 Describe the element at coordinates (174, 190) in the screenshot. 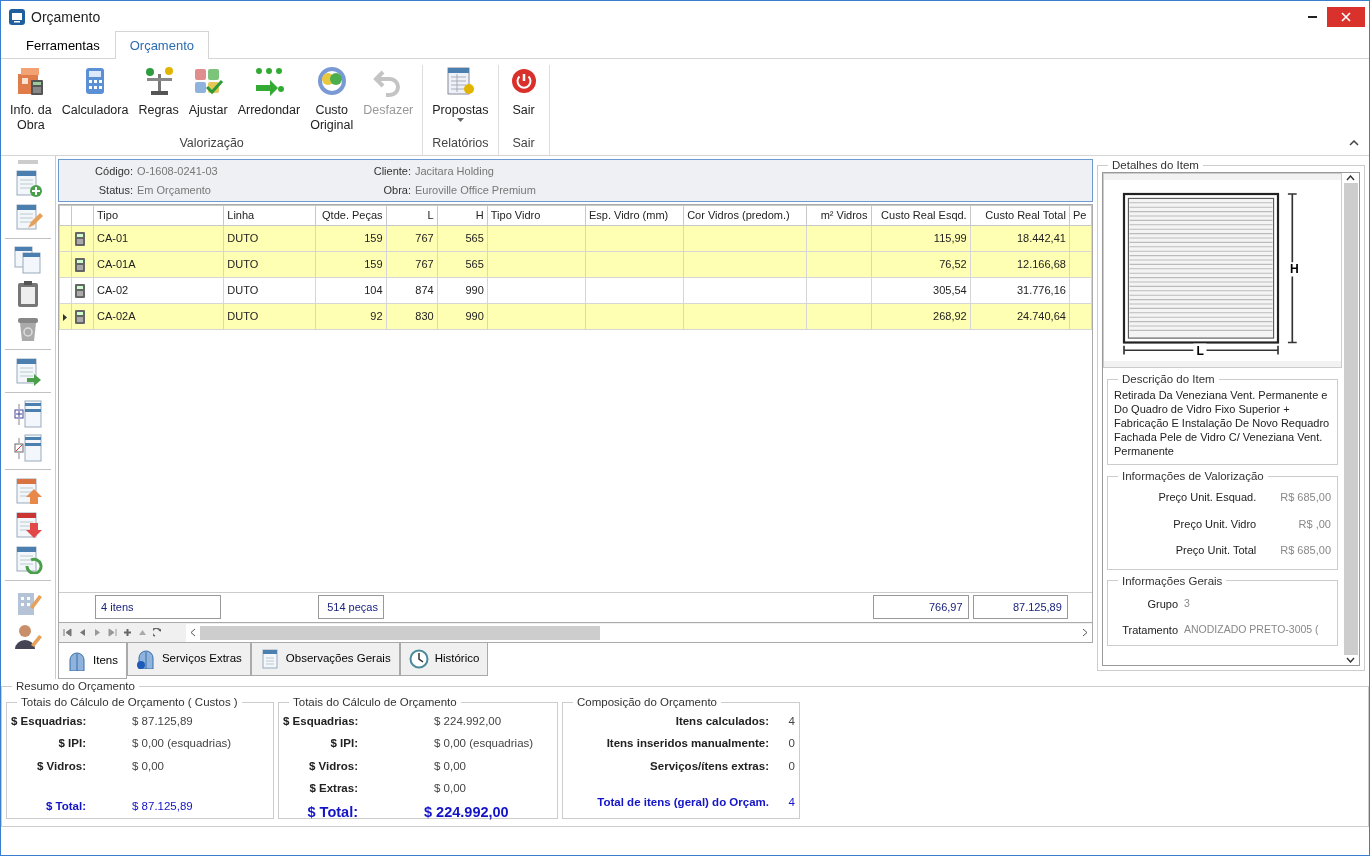

I see `field-value: Em Orçamento` at that location.